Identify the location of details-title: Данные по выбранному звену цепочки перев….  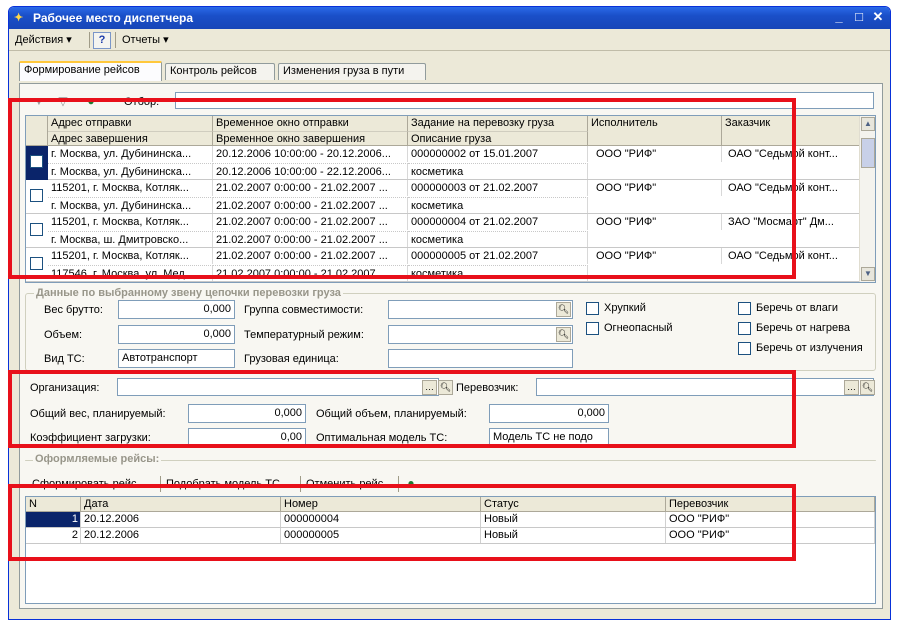
(188, 293).